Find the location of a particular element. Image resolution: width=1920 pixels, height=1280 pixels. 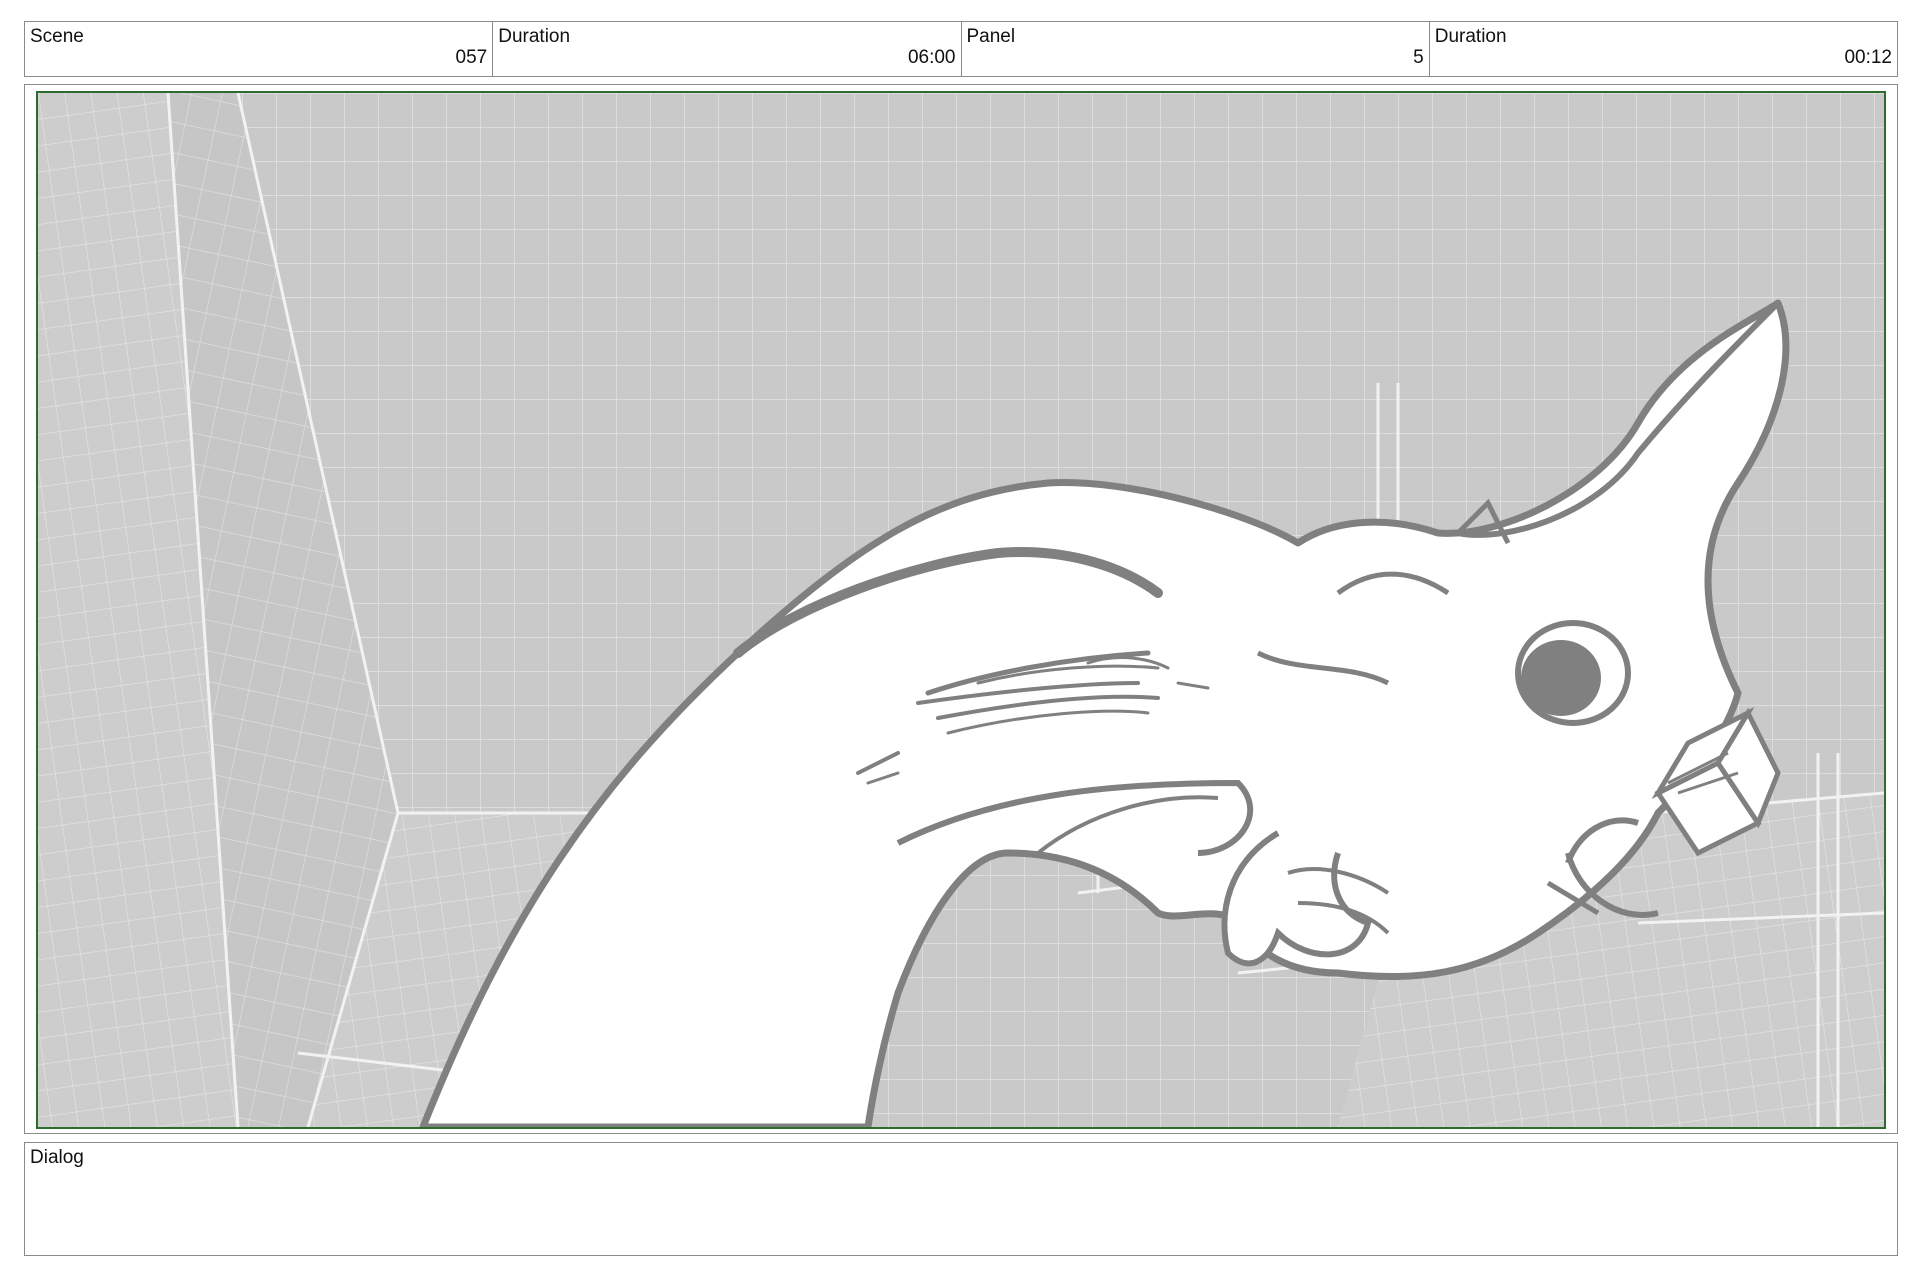

panel-duration-field: Duration 00:12 is located at coordinates (1663, 49).